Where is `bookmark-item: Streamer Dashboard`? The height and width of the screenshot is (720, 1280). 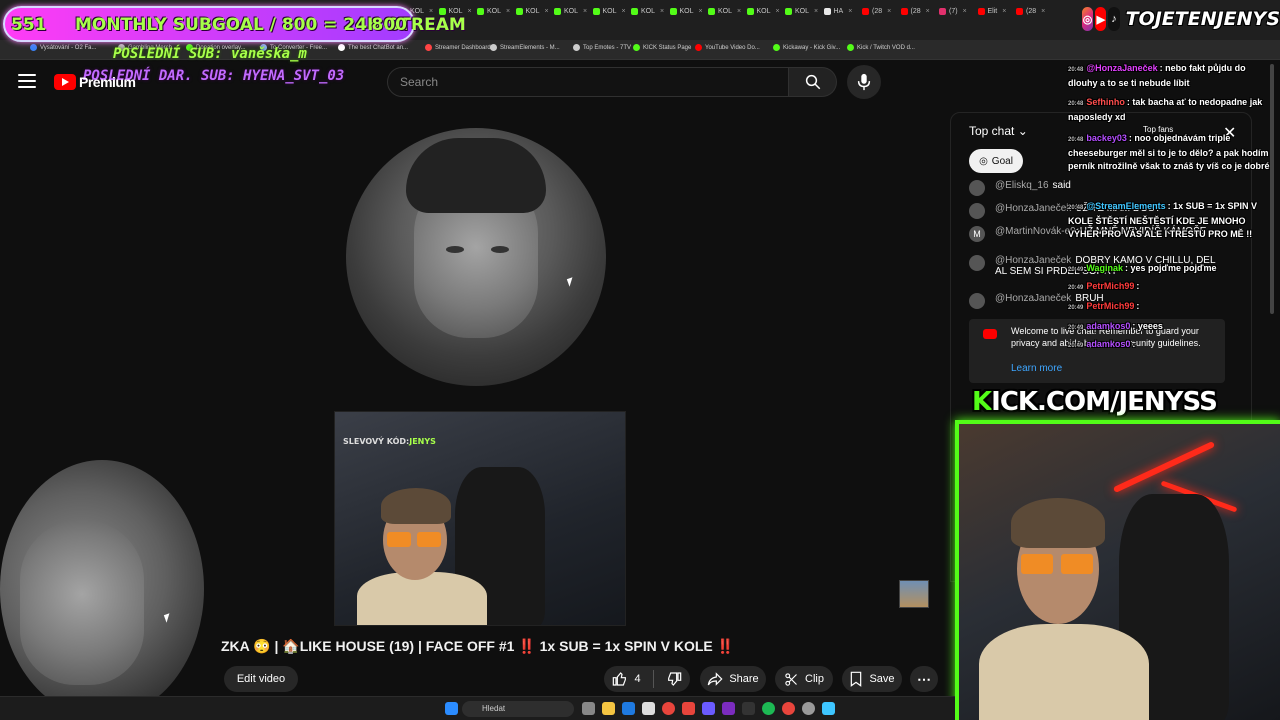 bookmark-item: Streamer Dashboard is located at coordinates (458, 47).